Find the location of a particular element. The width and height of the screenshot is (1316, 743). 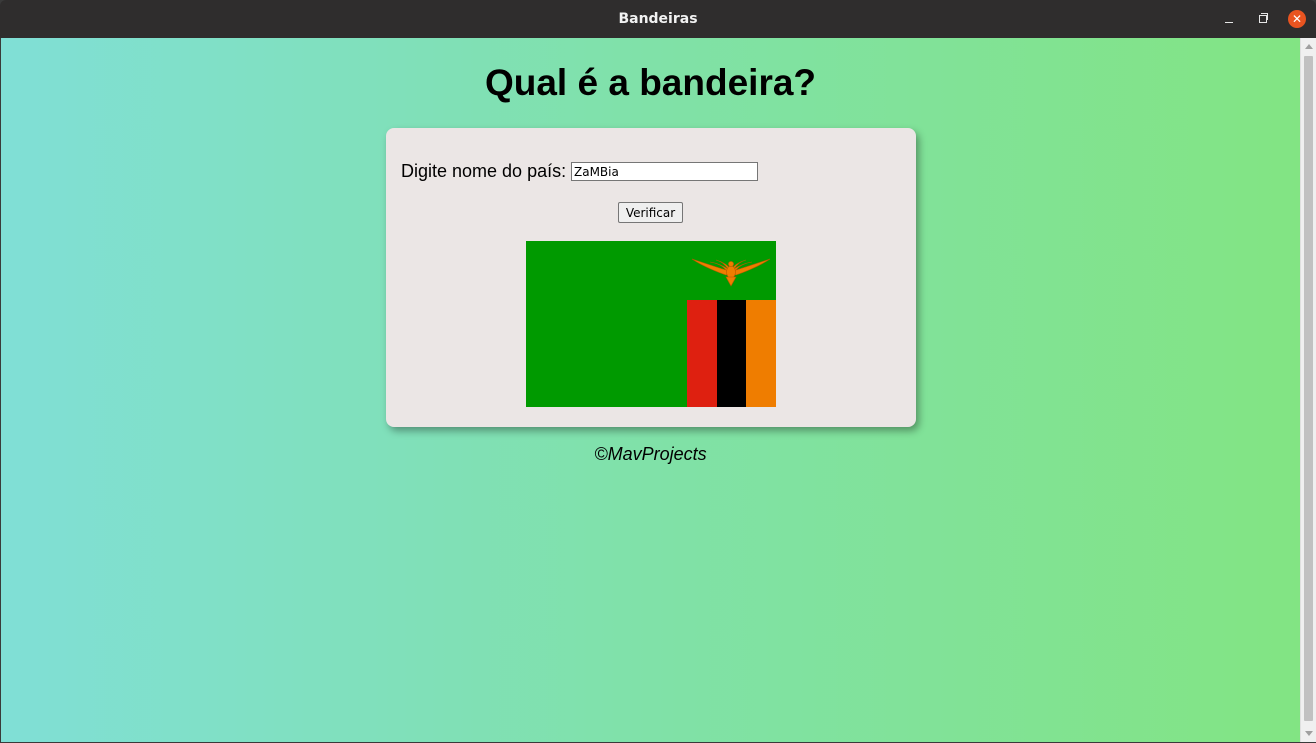

close-icon: ✕ is located at coordinates (1297, 19).